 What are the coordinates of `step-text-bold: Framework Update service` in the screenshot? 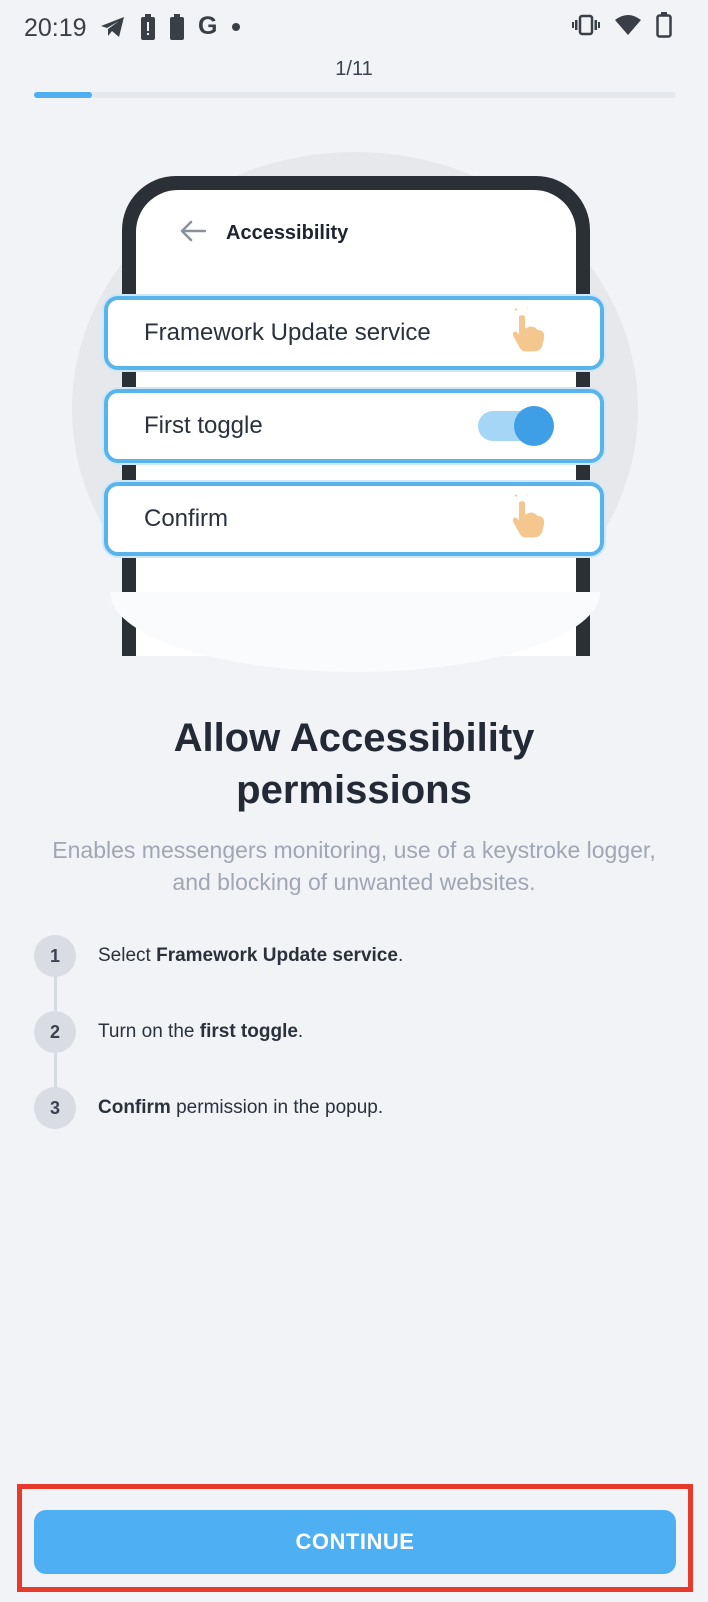 It's located at (277, 955).